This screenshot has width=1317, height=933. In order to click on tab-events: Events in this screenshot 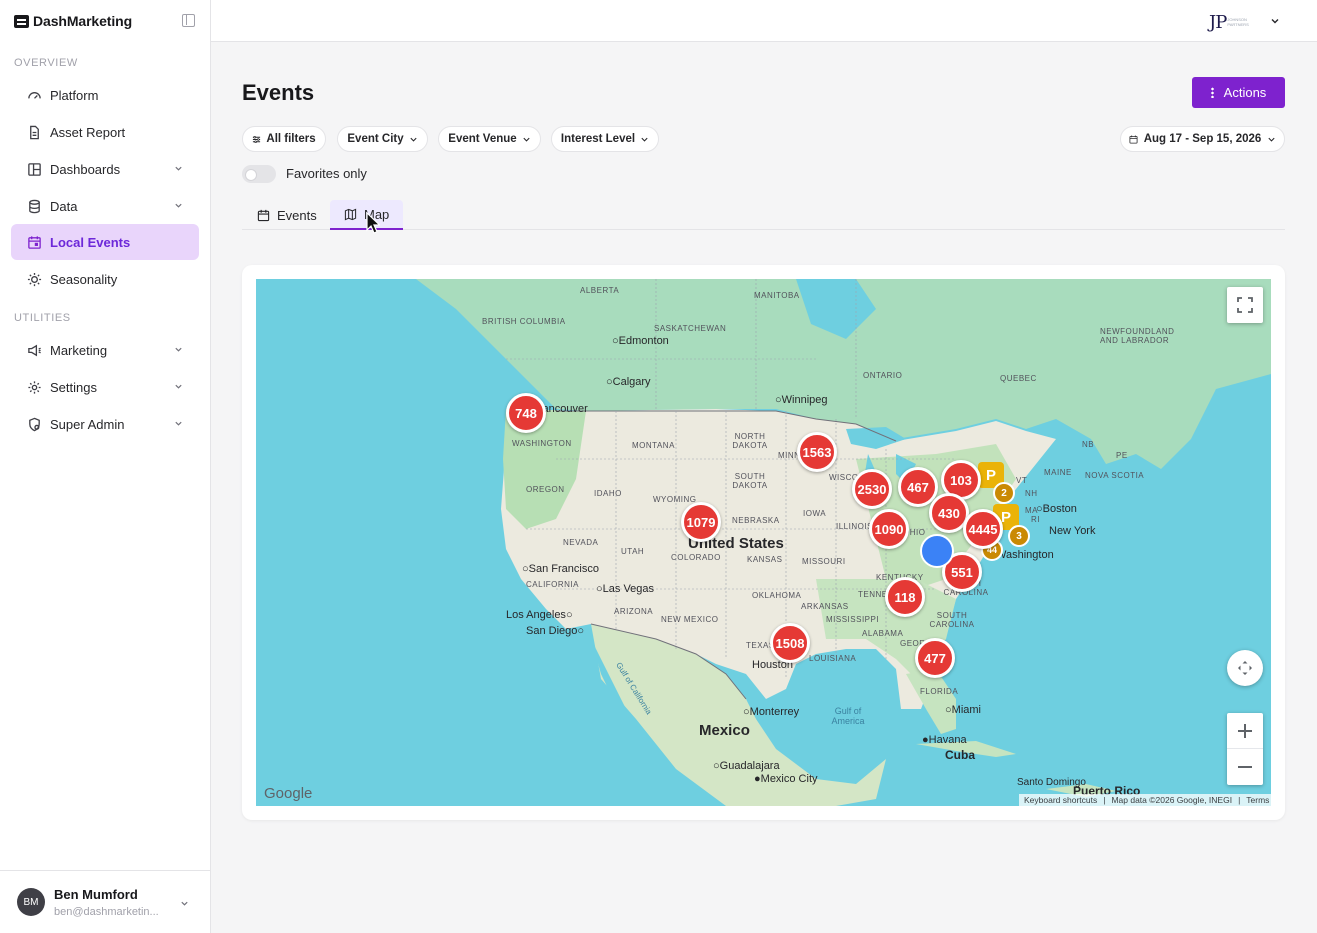, I will do `click(287, 215)`.